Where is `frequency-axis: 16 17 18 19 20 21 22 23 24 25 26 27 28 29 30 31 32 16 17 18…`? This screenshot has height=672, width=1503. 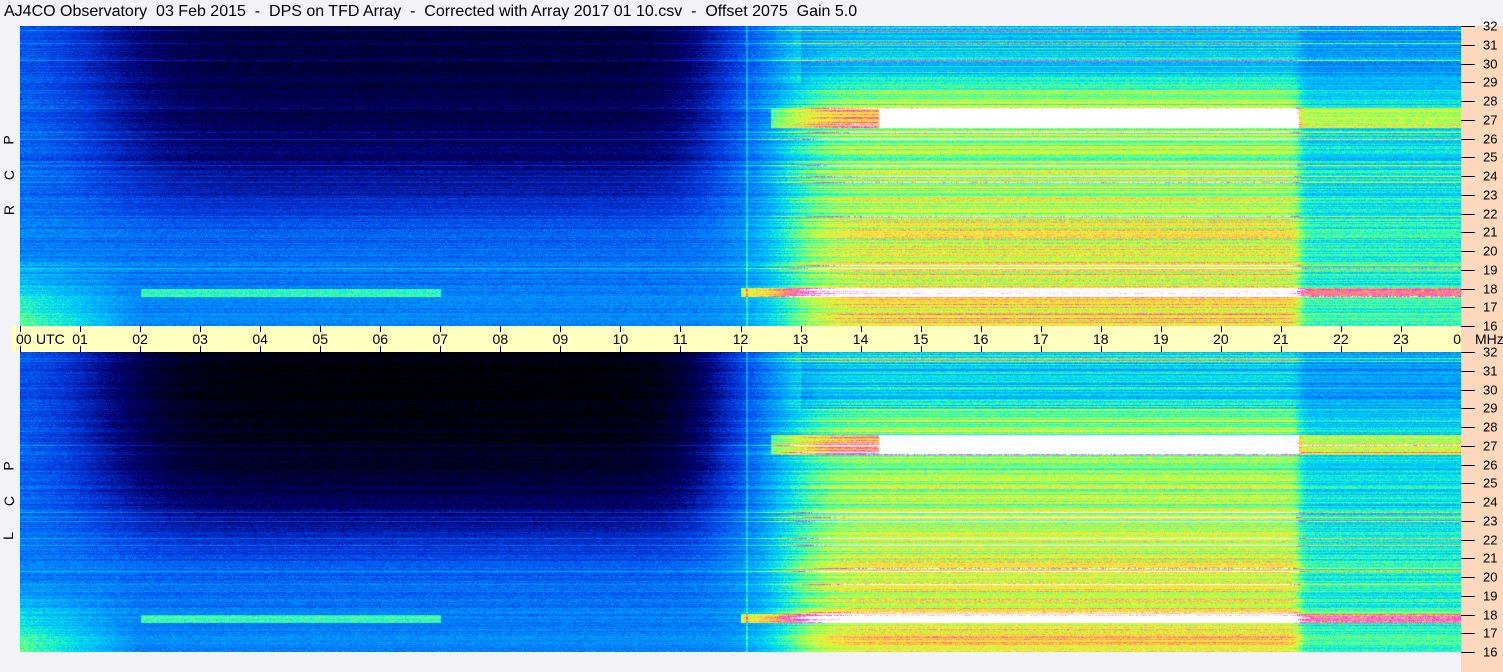
frequency-axis: 16 17 18 19 20 21 22 23 24 25 26 27 28 29 30 31 32 16 17 18… is located at coordinates (1482, 345).